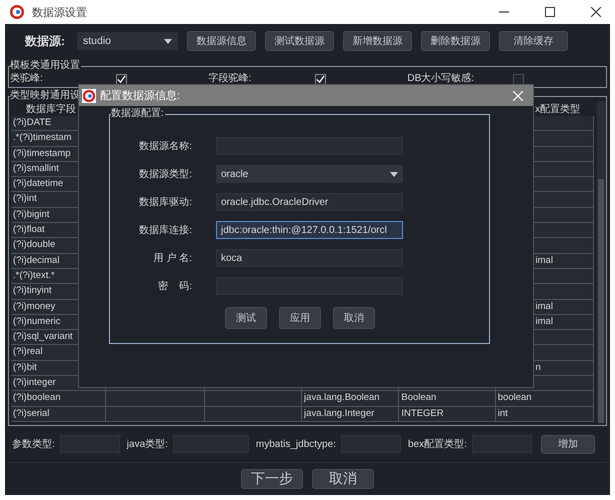  What do you see at coordinates (246, 318) in the screenshot?
I see `dialog-button: 测试` at bounding box center [246, 318].